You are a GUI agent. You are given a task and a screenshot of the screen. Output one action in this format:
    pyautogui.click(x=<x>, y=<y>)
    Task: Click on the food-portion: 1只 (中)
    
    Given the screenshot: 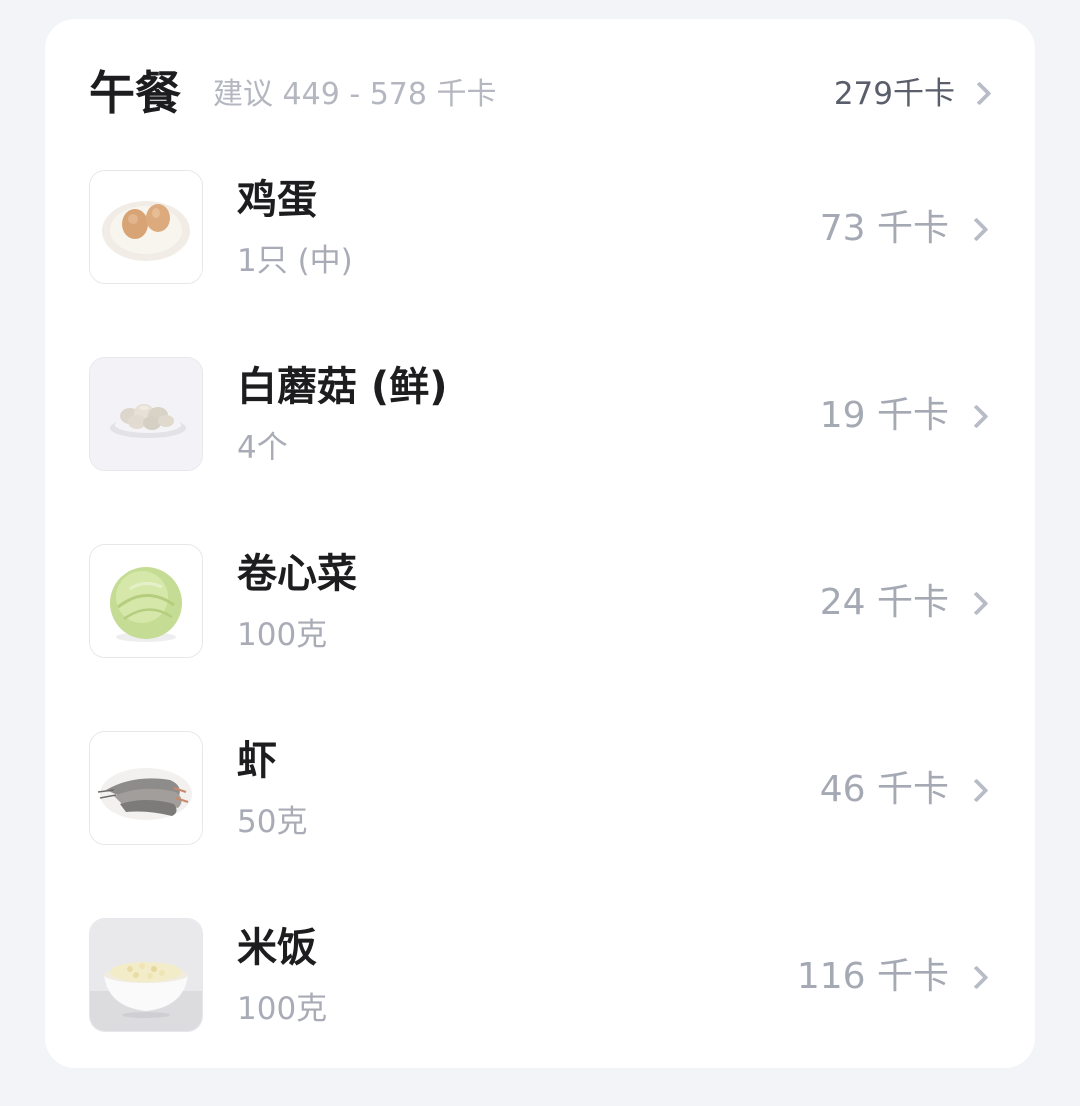 What is the action you would take?
    pyautogui.click(x=295, y=261)
    